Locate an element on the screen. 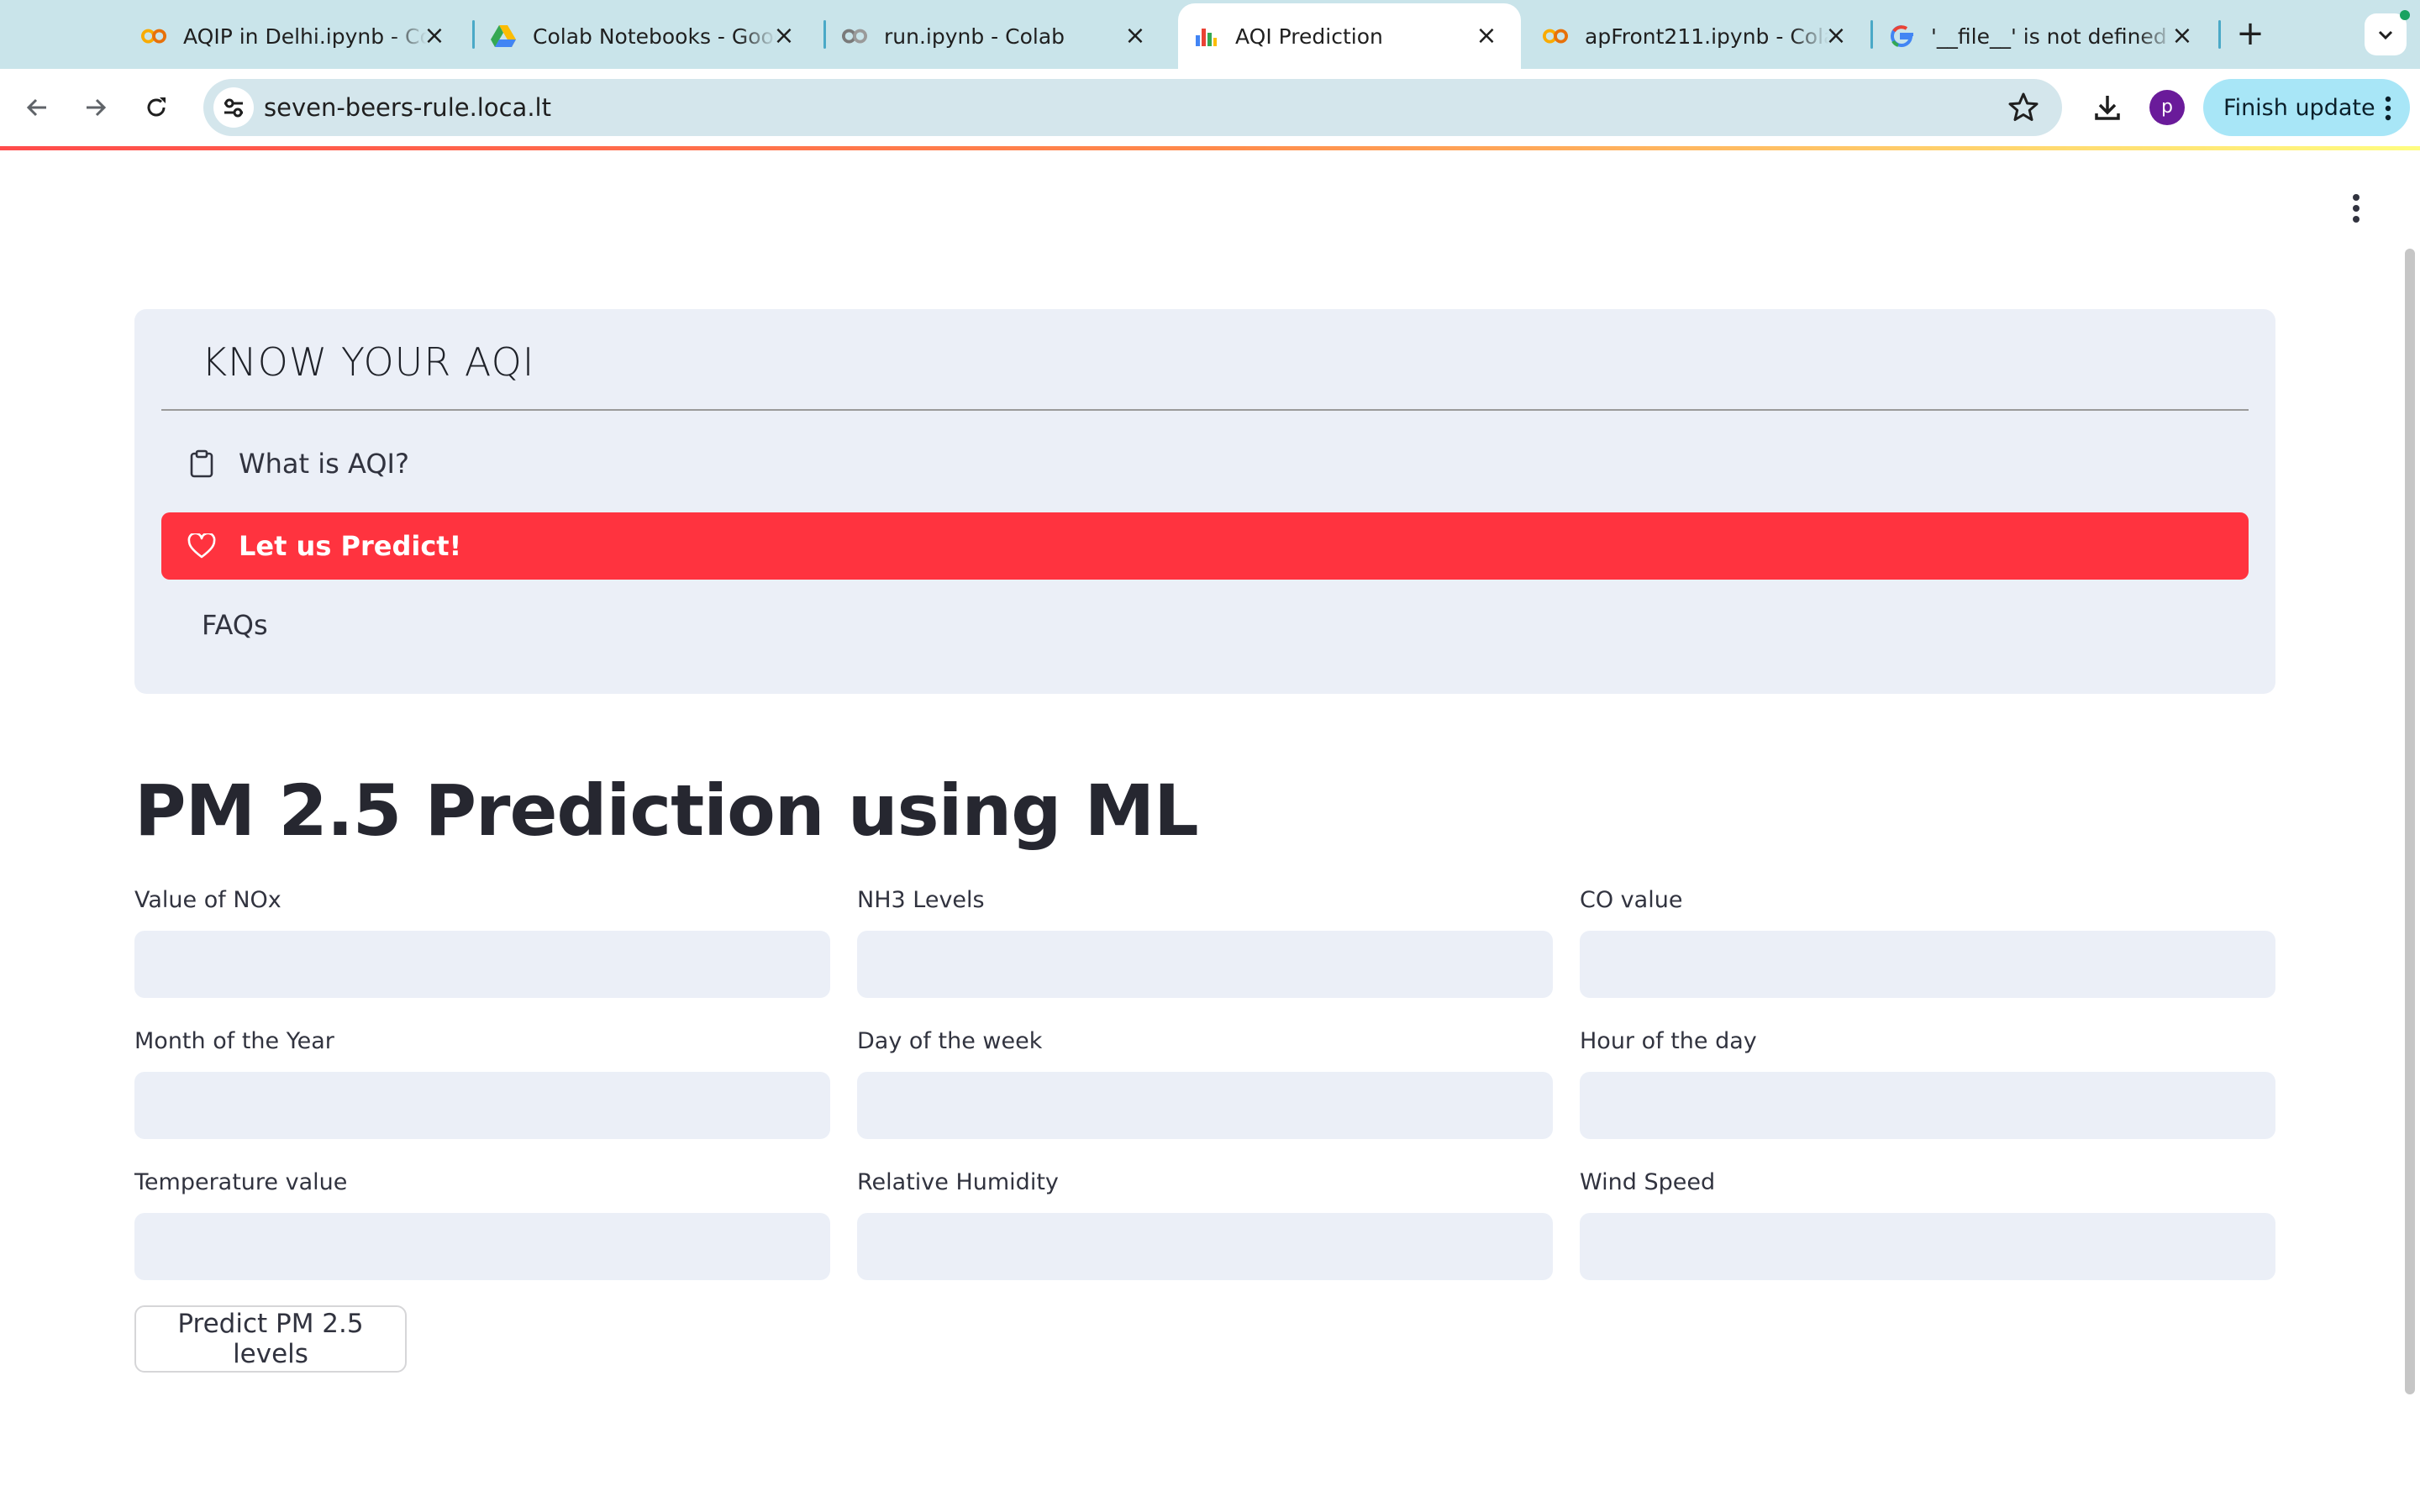 This screenshot has height=1512, width=2420. temperature-input is located at coordinates (482, 1246).